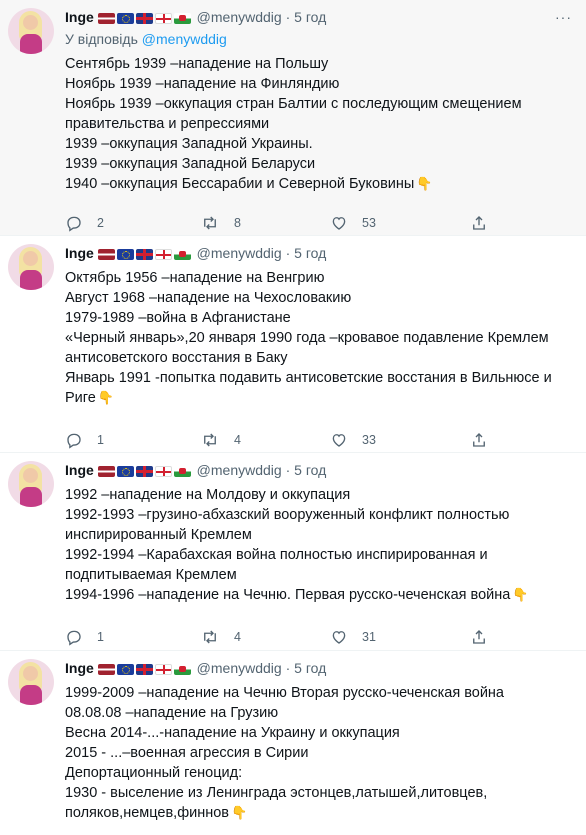  Describe the element at coordinates (167, 124) in the screenshot. I see `tweet-text-line: правительства и репрессиями` at that location.